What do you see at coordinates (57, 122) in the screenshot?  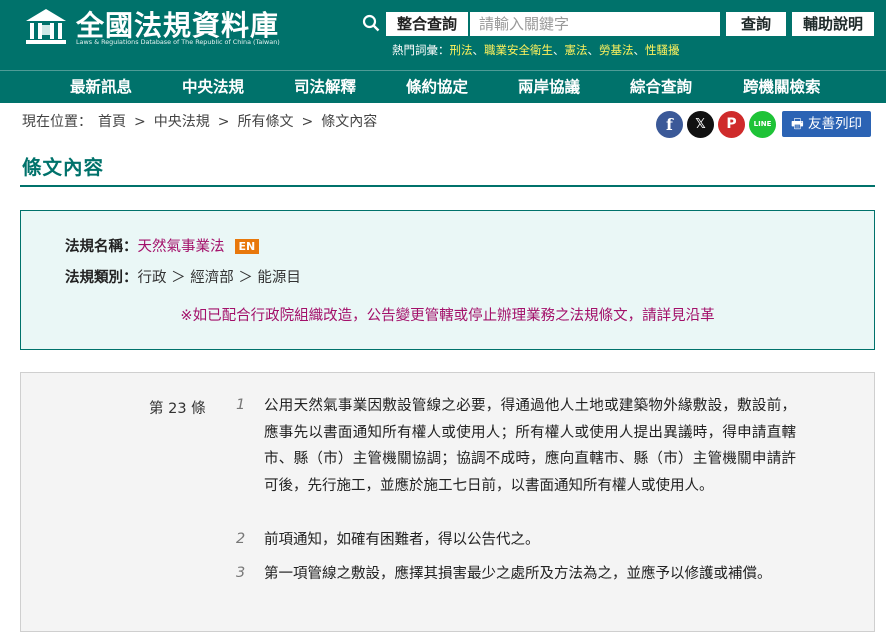 I see `breadcrumb-prefix: 現在位置：` at bounding box center [57, 122].